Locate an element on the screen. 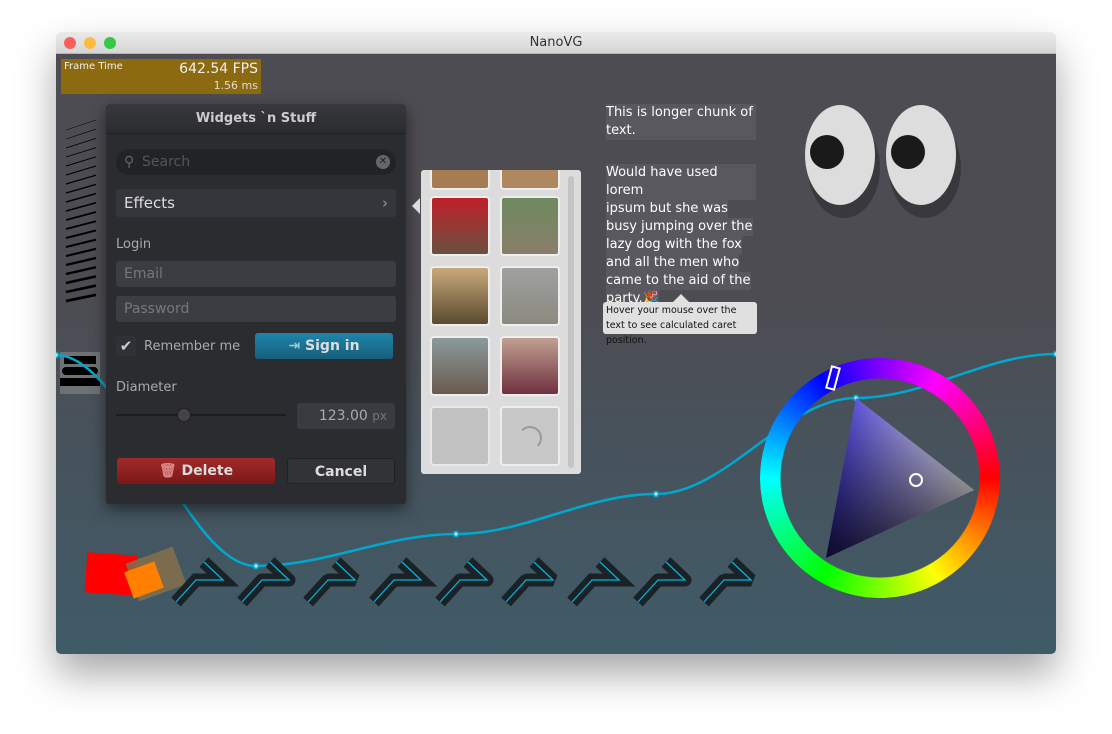 The image size is (1112, 734). panel-title: Widgets `n Stuff is located at coordinates (256, 119).